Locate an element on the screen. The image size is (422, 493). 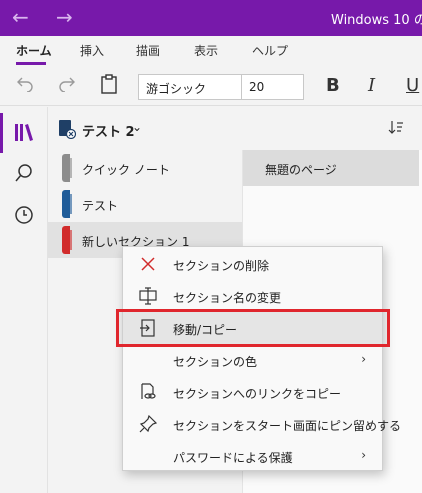
redo-icon is located at coordinates (67, 85).